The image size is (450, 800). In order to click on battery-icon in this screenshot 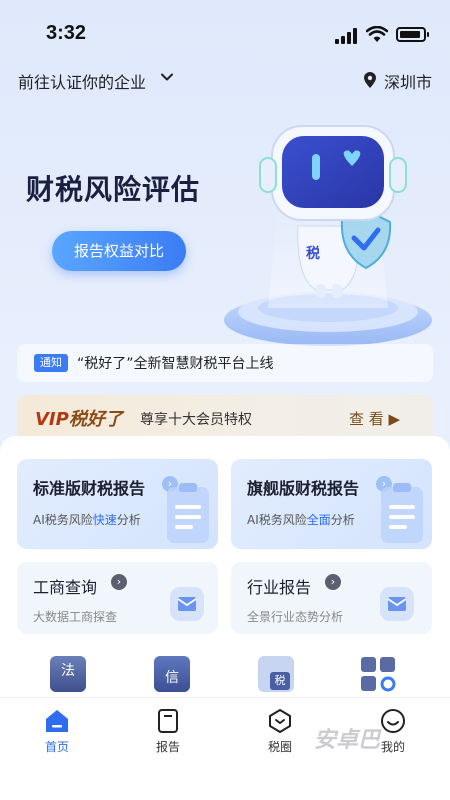, I will do `click(412, 34)`.